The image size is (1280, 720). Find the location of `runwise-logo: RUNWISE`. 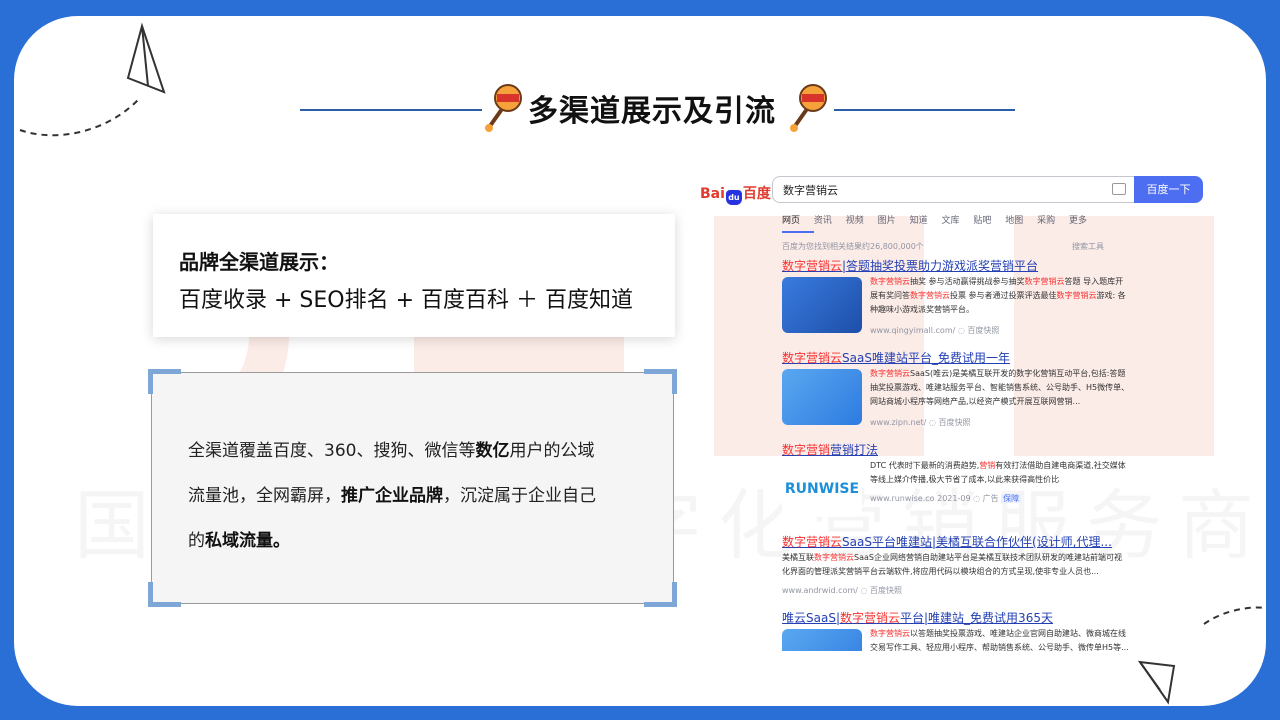

runwise-logo: RUNWISE is located at coordinates (822, 489).